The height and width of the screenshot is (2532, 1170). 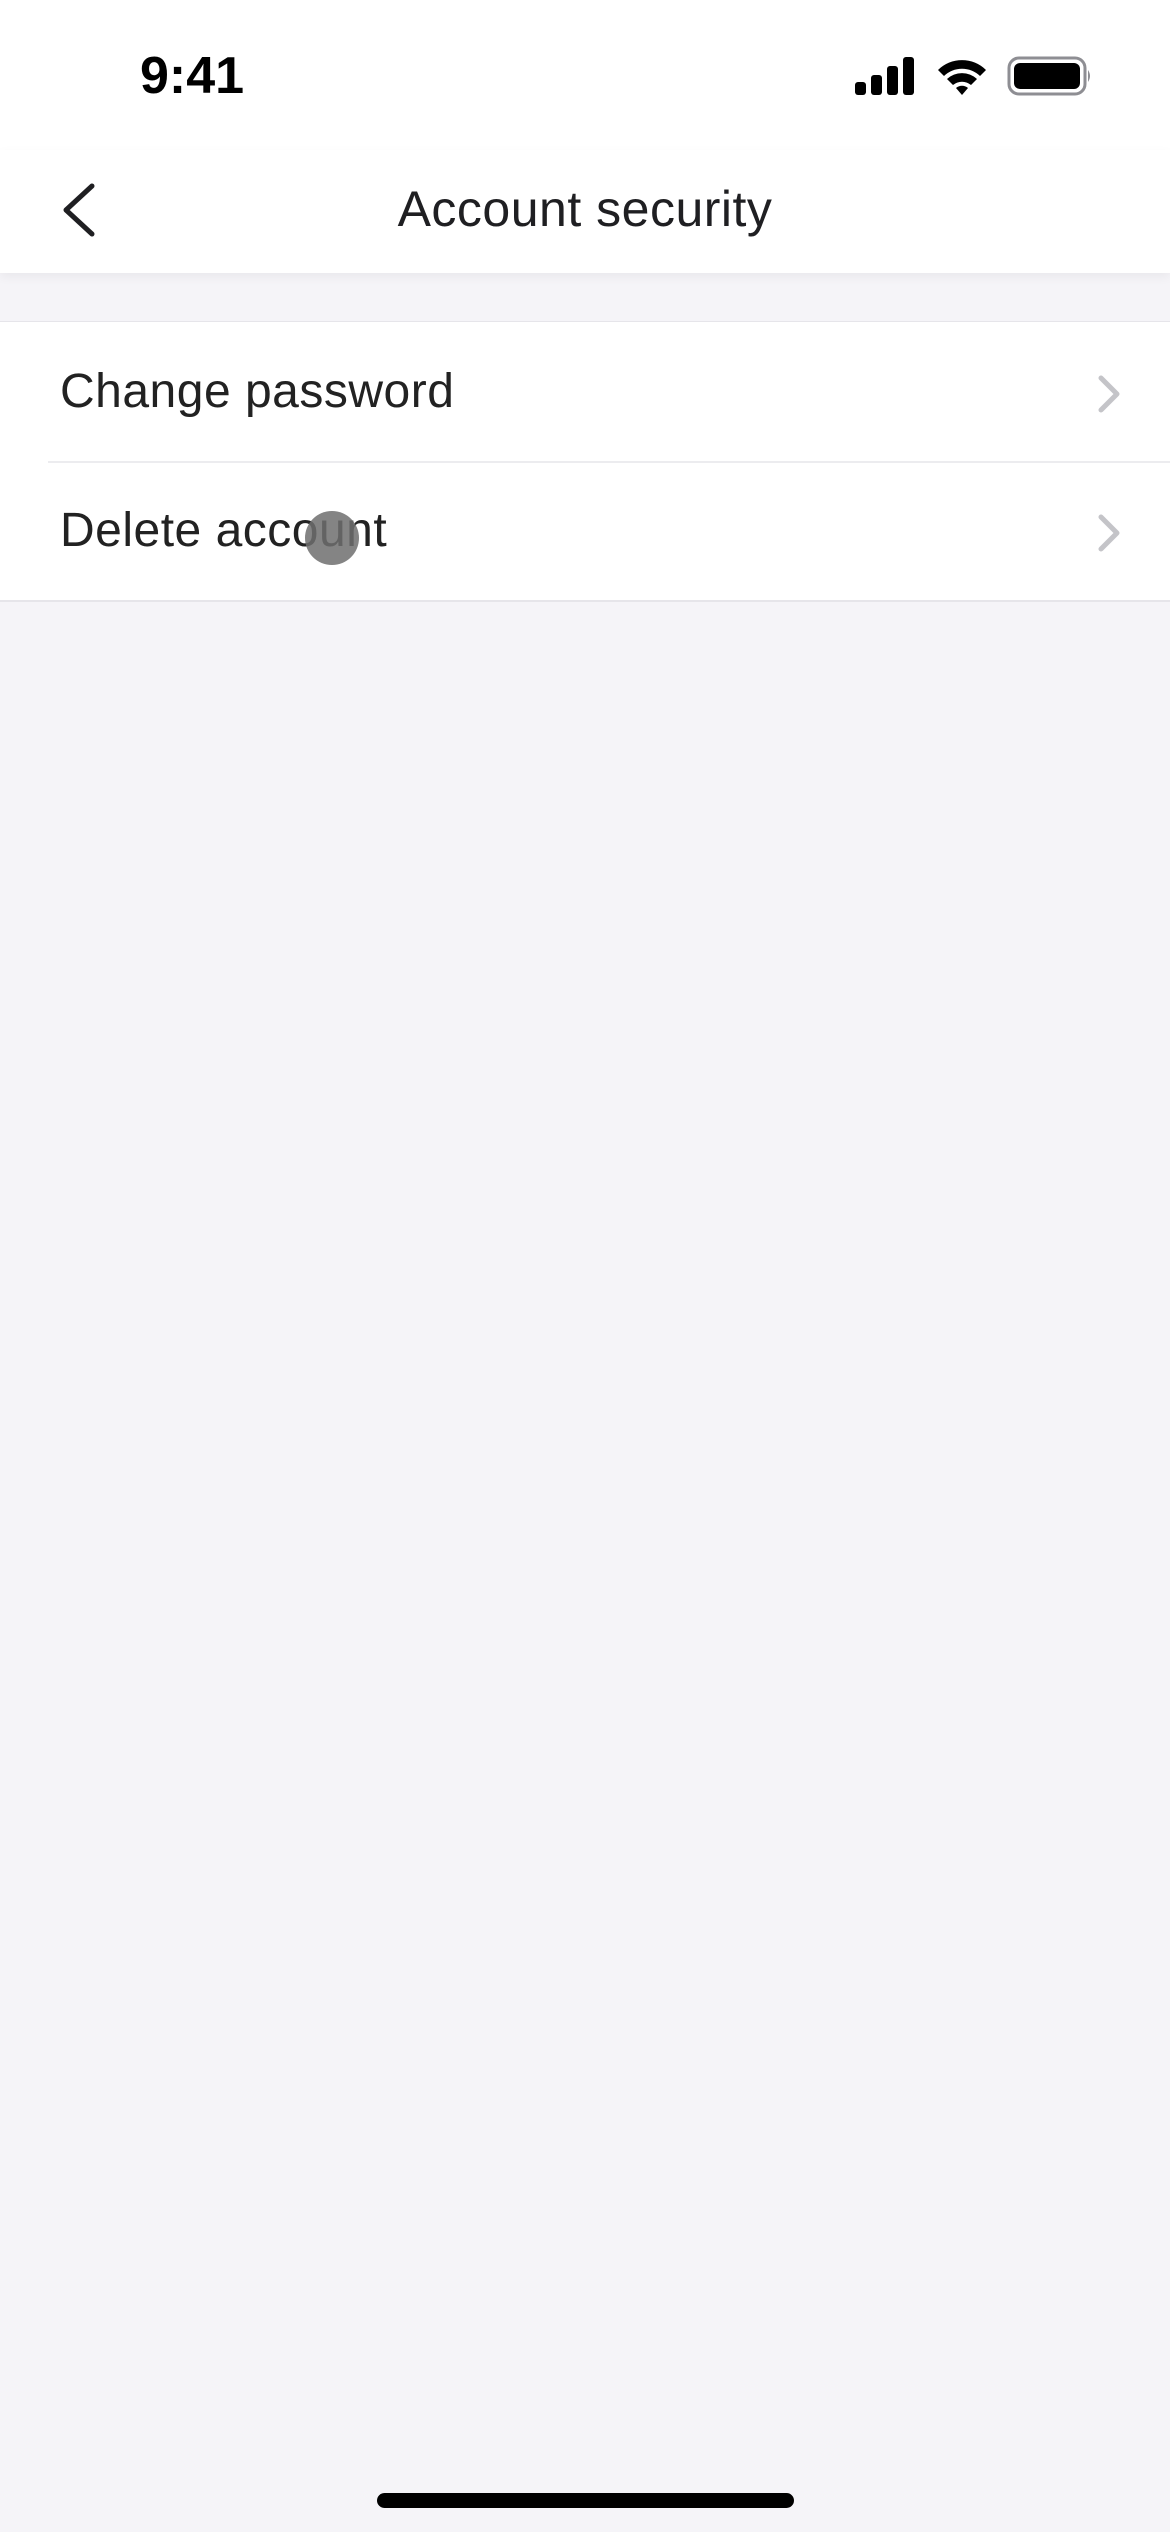 I want to click on list-item-delete-account: Delete account, so click(x=585, y=530).